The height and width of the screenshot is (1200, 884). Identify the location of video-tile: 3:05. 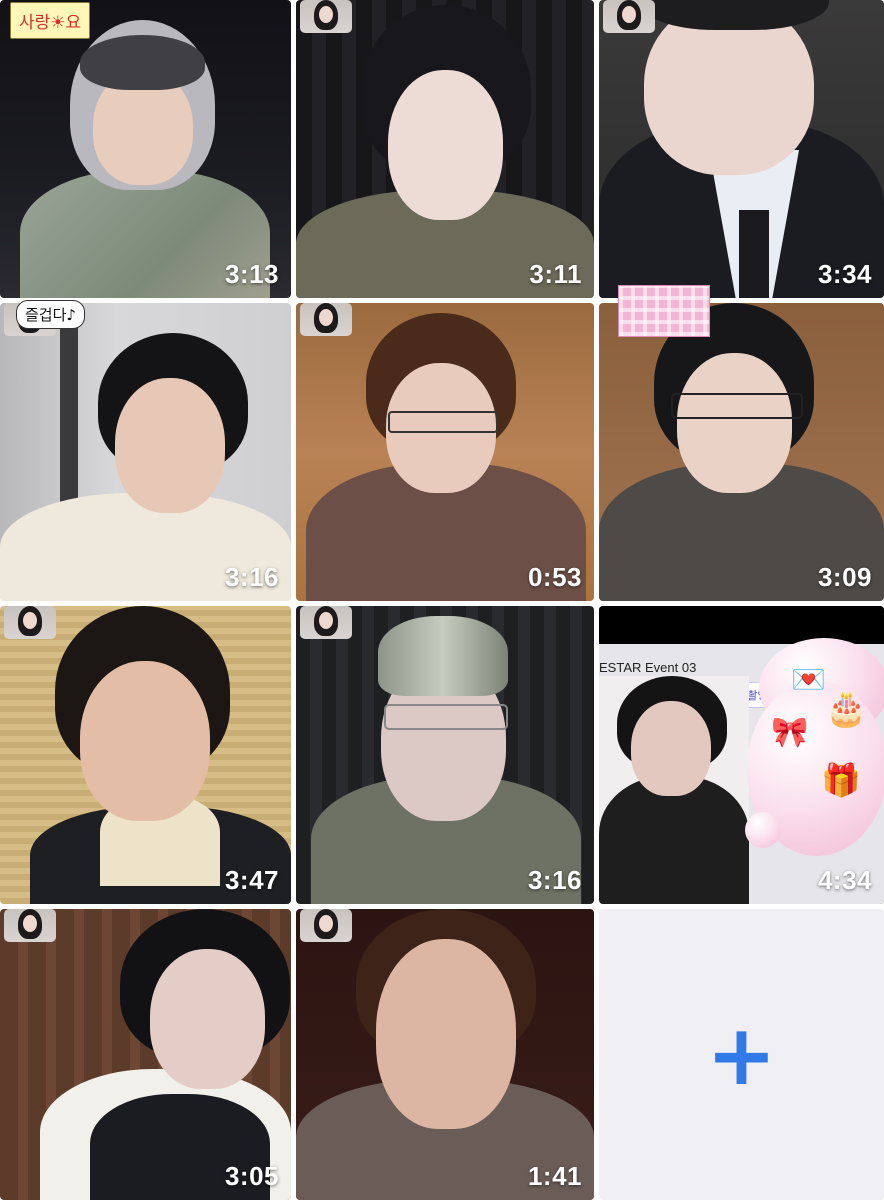
(145, 1054).